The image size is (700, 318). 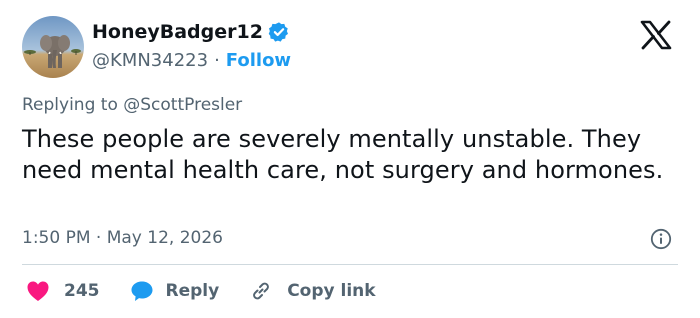 What do you see at coordinates (182, 105) in the screenshot?
I see `replying-to-mention: @ScottPresler` at bounding box center [182, 105].